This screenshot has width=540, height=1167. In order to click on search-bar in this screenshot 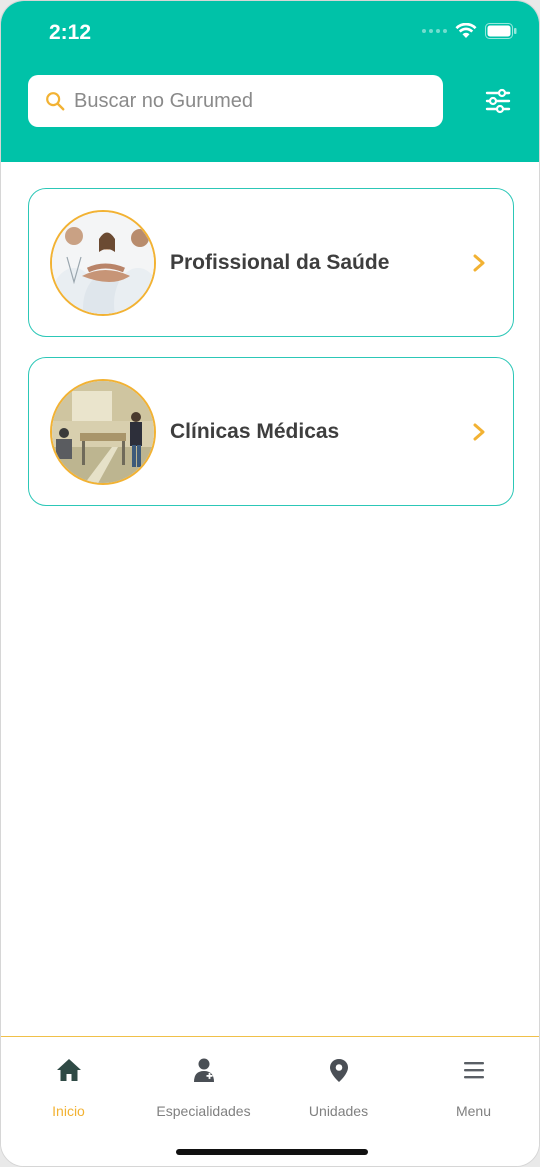, I will do `click(235, 101)`.